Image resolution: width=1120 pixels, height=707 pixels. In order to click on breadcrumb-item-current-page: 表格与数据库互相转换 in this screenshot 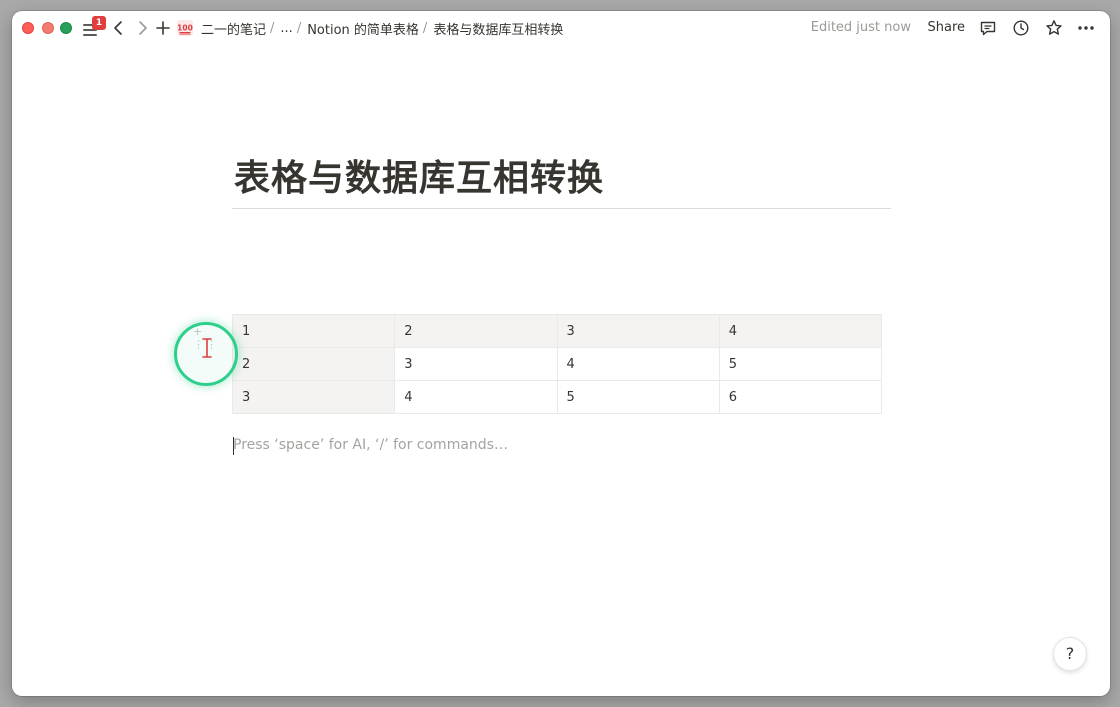, I will do `click(498, 28)`.